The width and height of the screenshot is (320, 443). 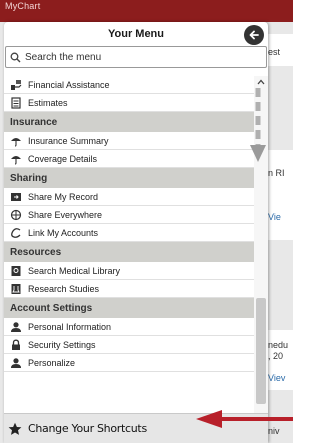 What do you see at coordinates (136, 57) in the screenshot?
I see `menu-search: Search the menu` at bounding box center [136, 57].